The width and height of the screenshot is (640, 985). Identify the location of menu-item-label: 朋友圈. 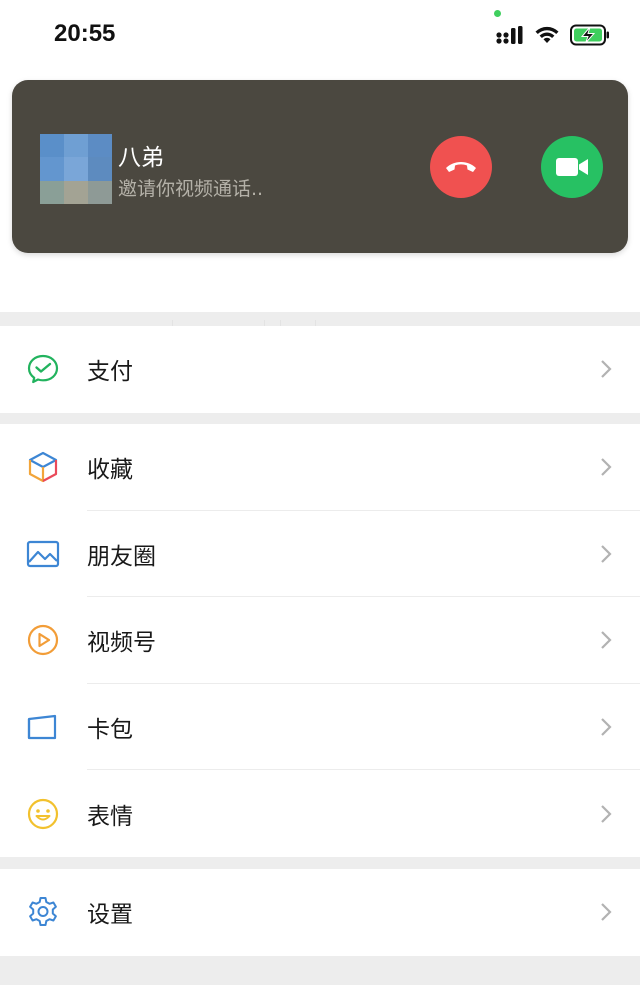
(121, 556).